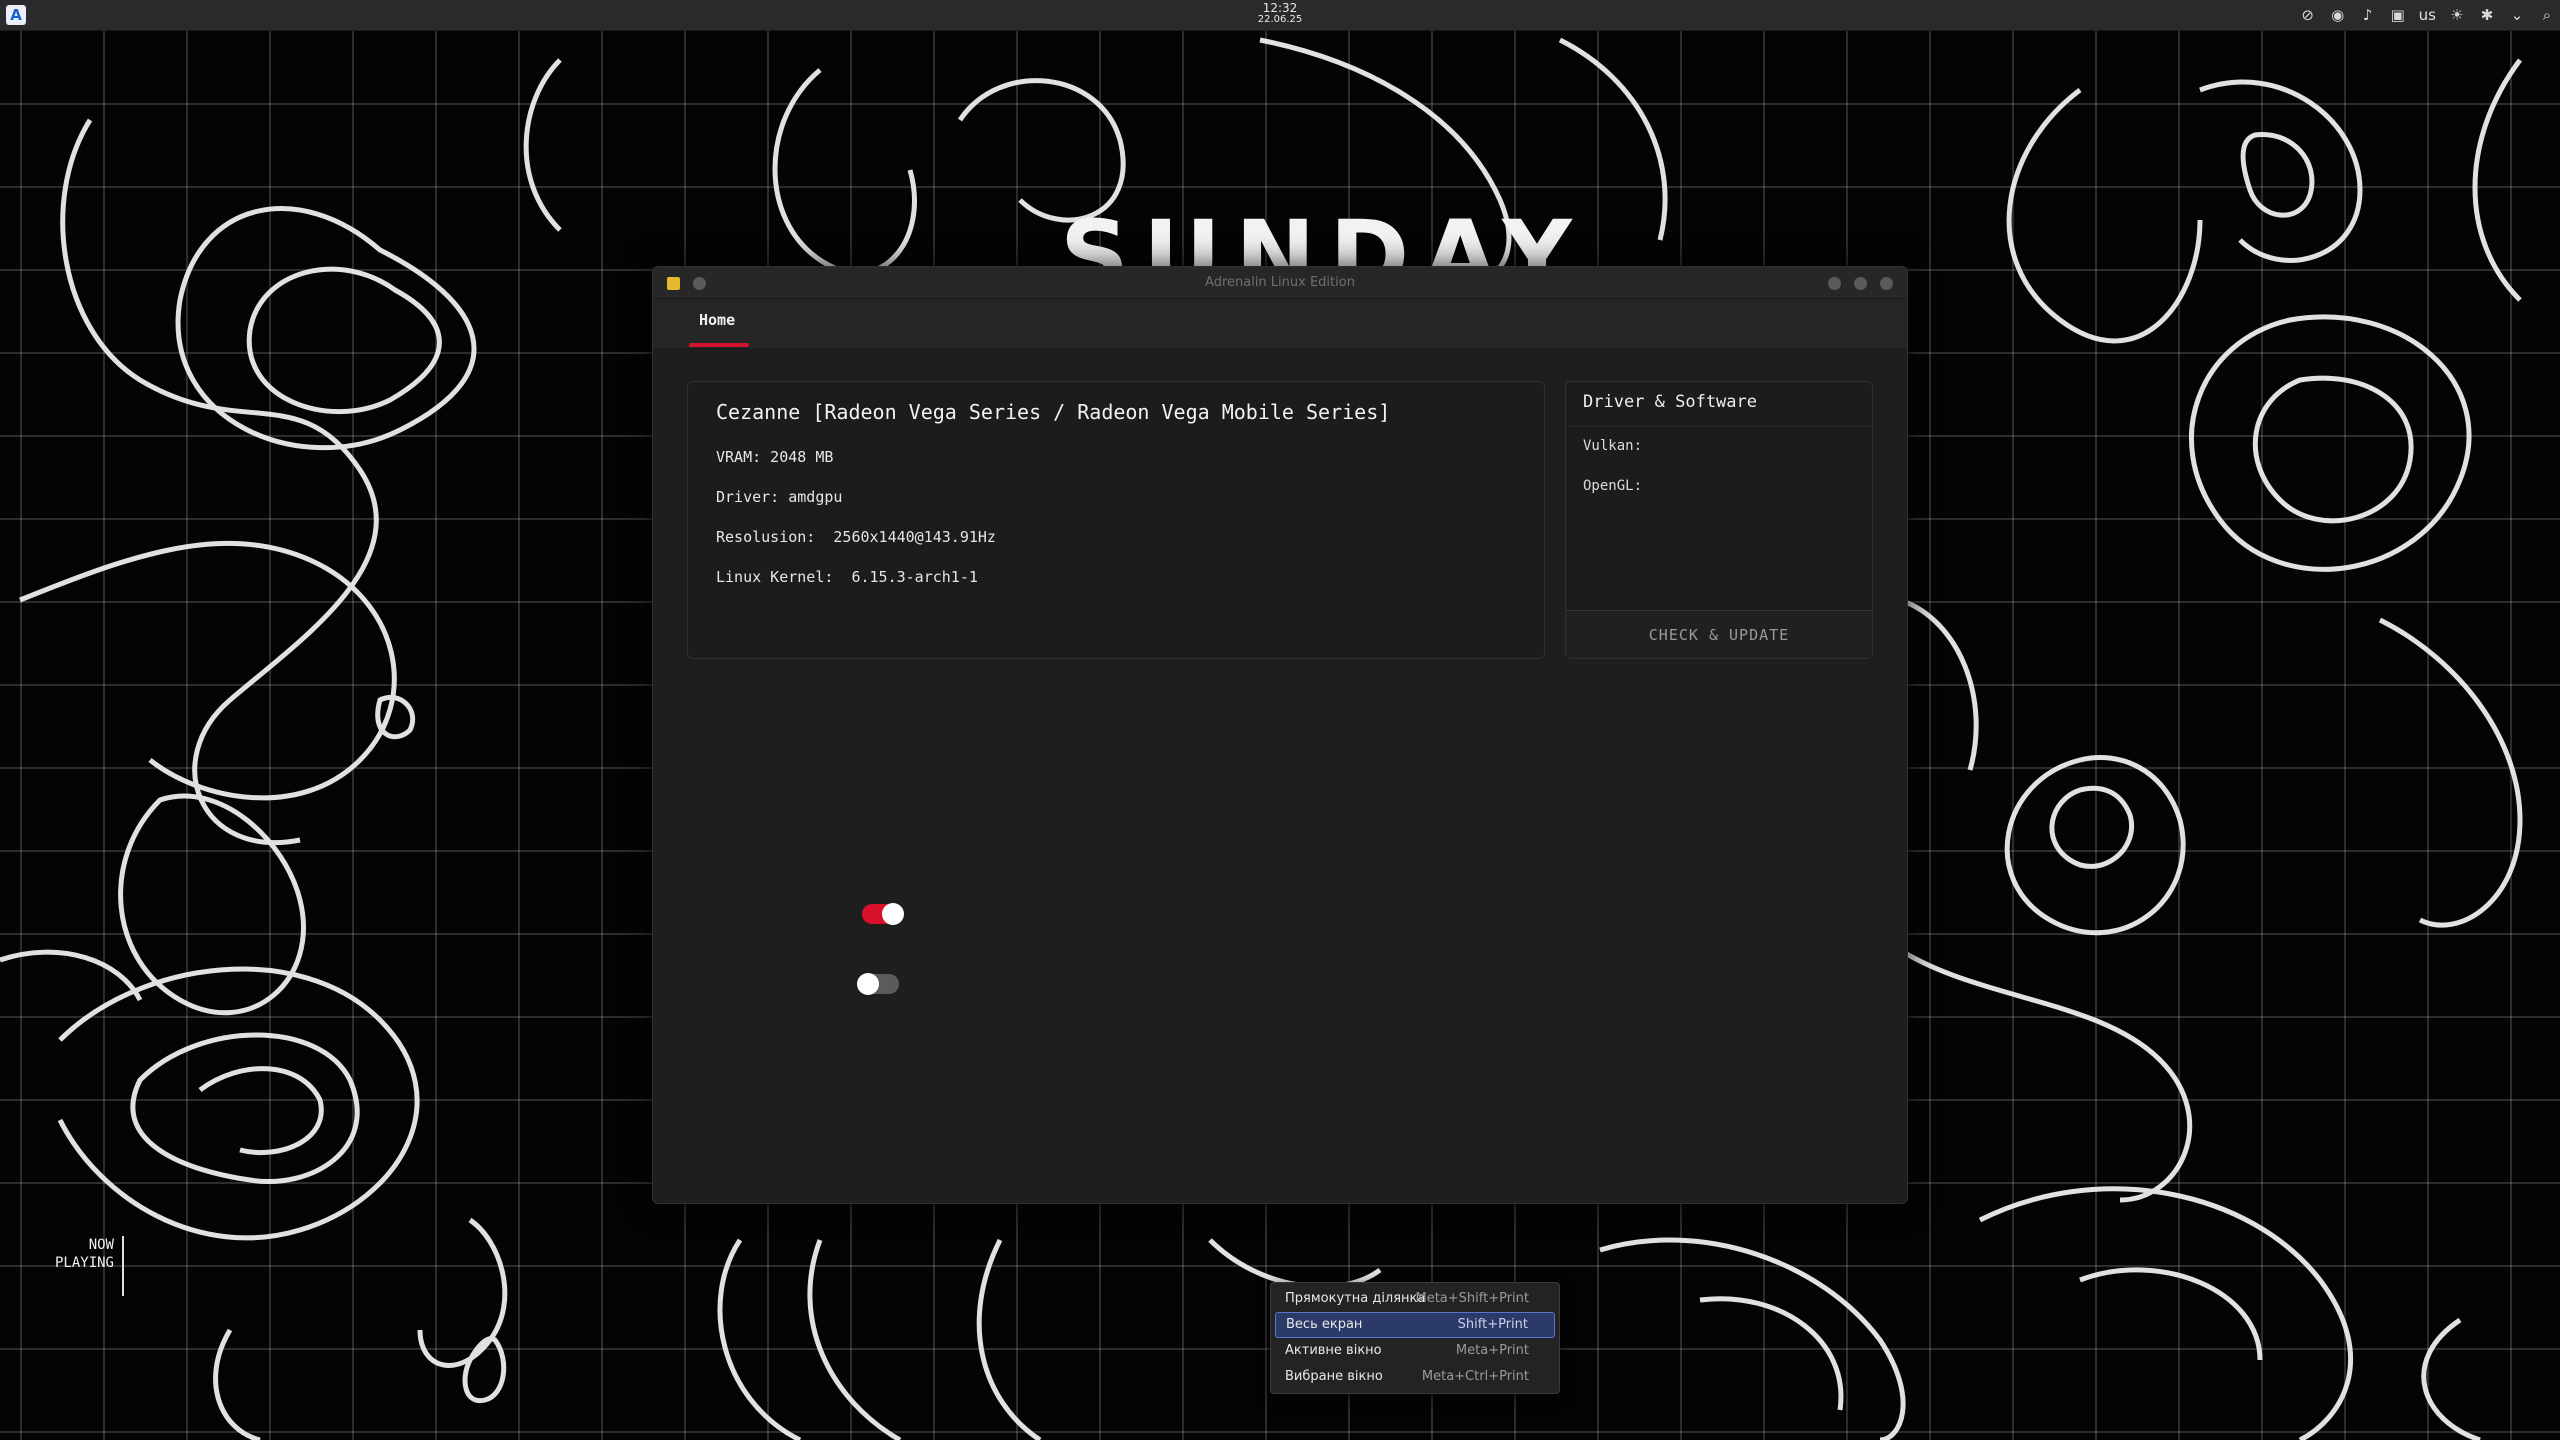  I want to click on bluetooth-icon: ✱, so click(2487, 15).